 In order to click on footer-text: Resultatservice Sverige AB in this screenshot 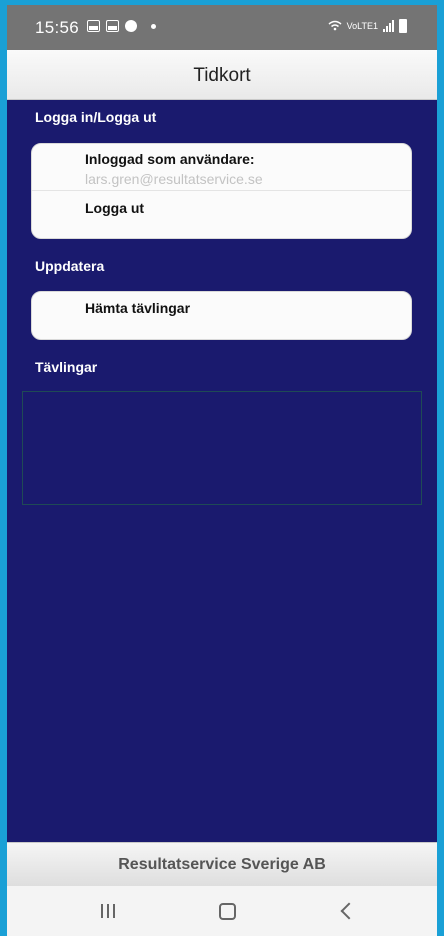, I will do `click(222, 864)`.